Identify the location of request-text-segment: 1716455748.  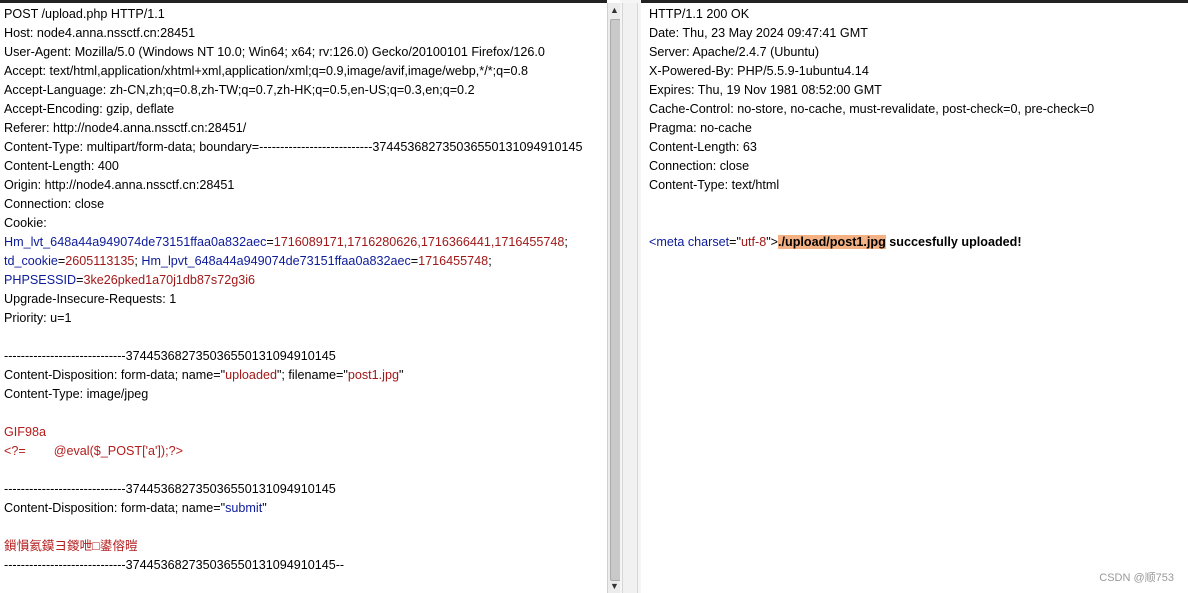
(453, 261).